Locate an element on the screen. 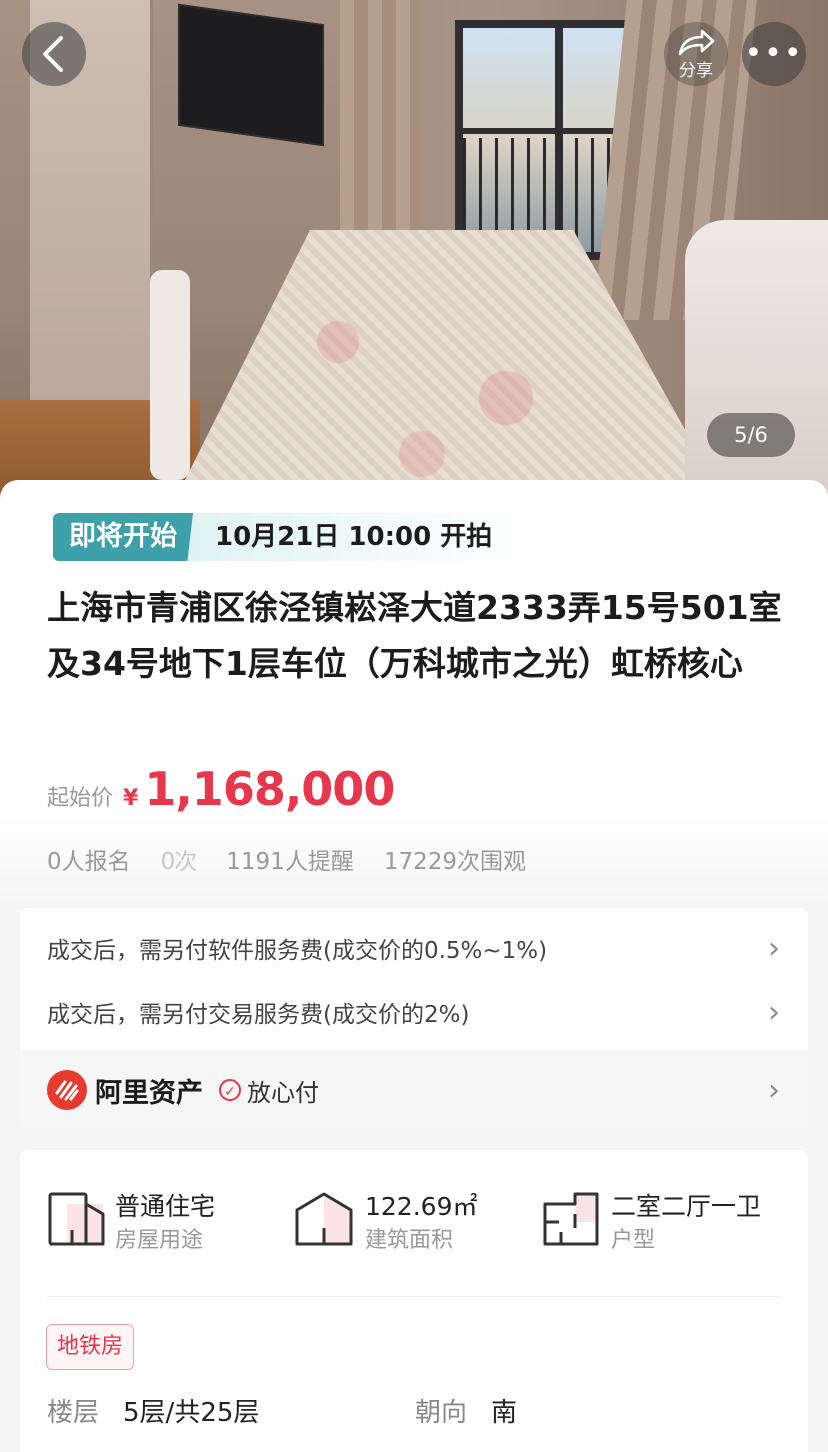  more-button: ••• is located at coordinates (774, 54).